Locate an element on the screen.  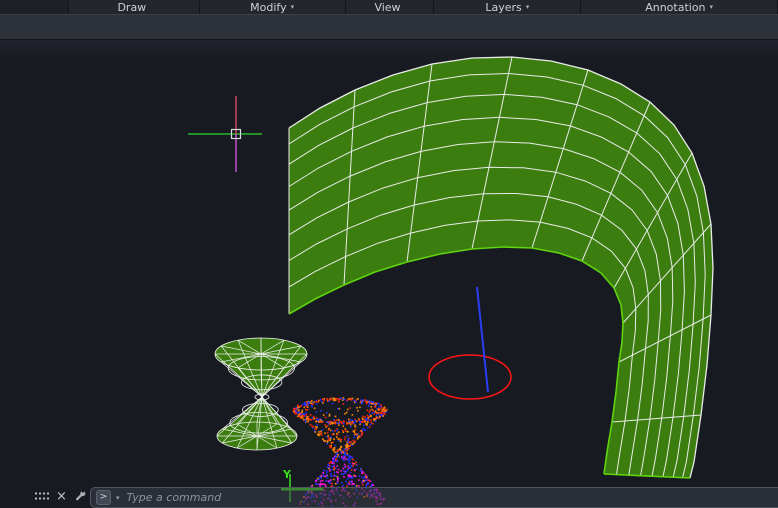
tab-annotation: Annotation ▾ is located at coordinates (678, 7).